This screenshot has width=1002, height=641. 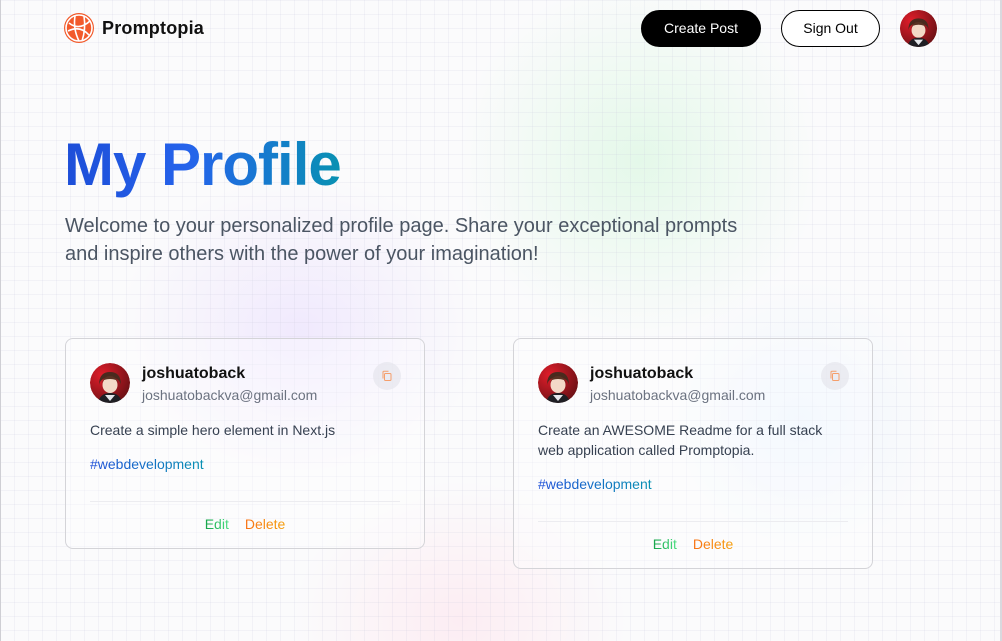 I want to click on page-title: My Profile, so click(x=203, y=164).